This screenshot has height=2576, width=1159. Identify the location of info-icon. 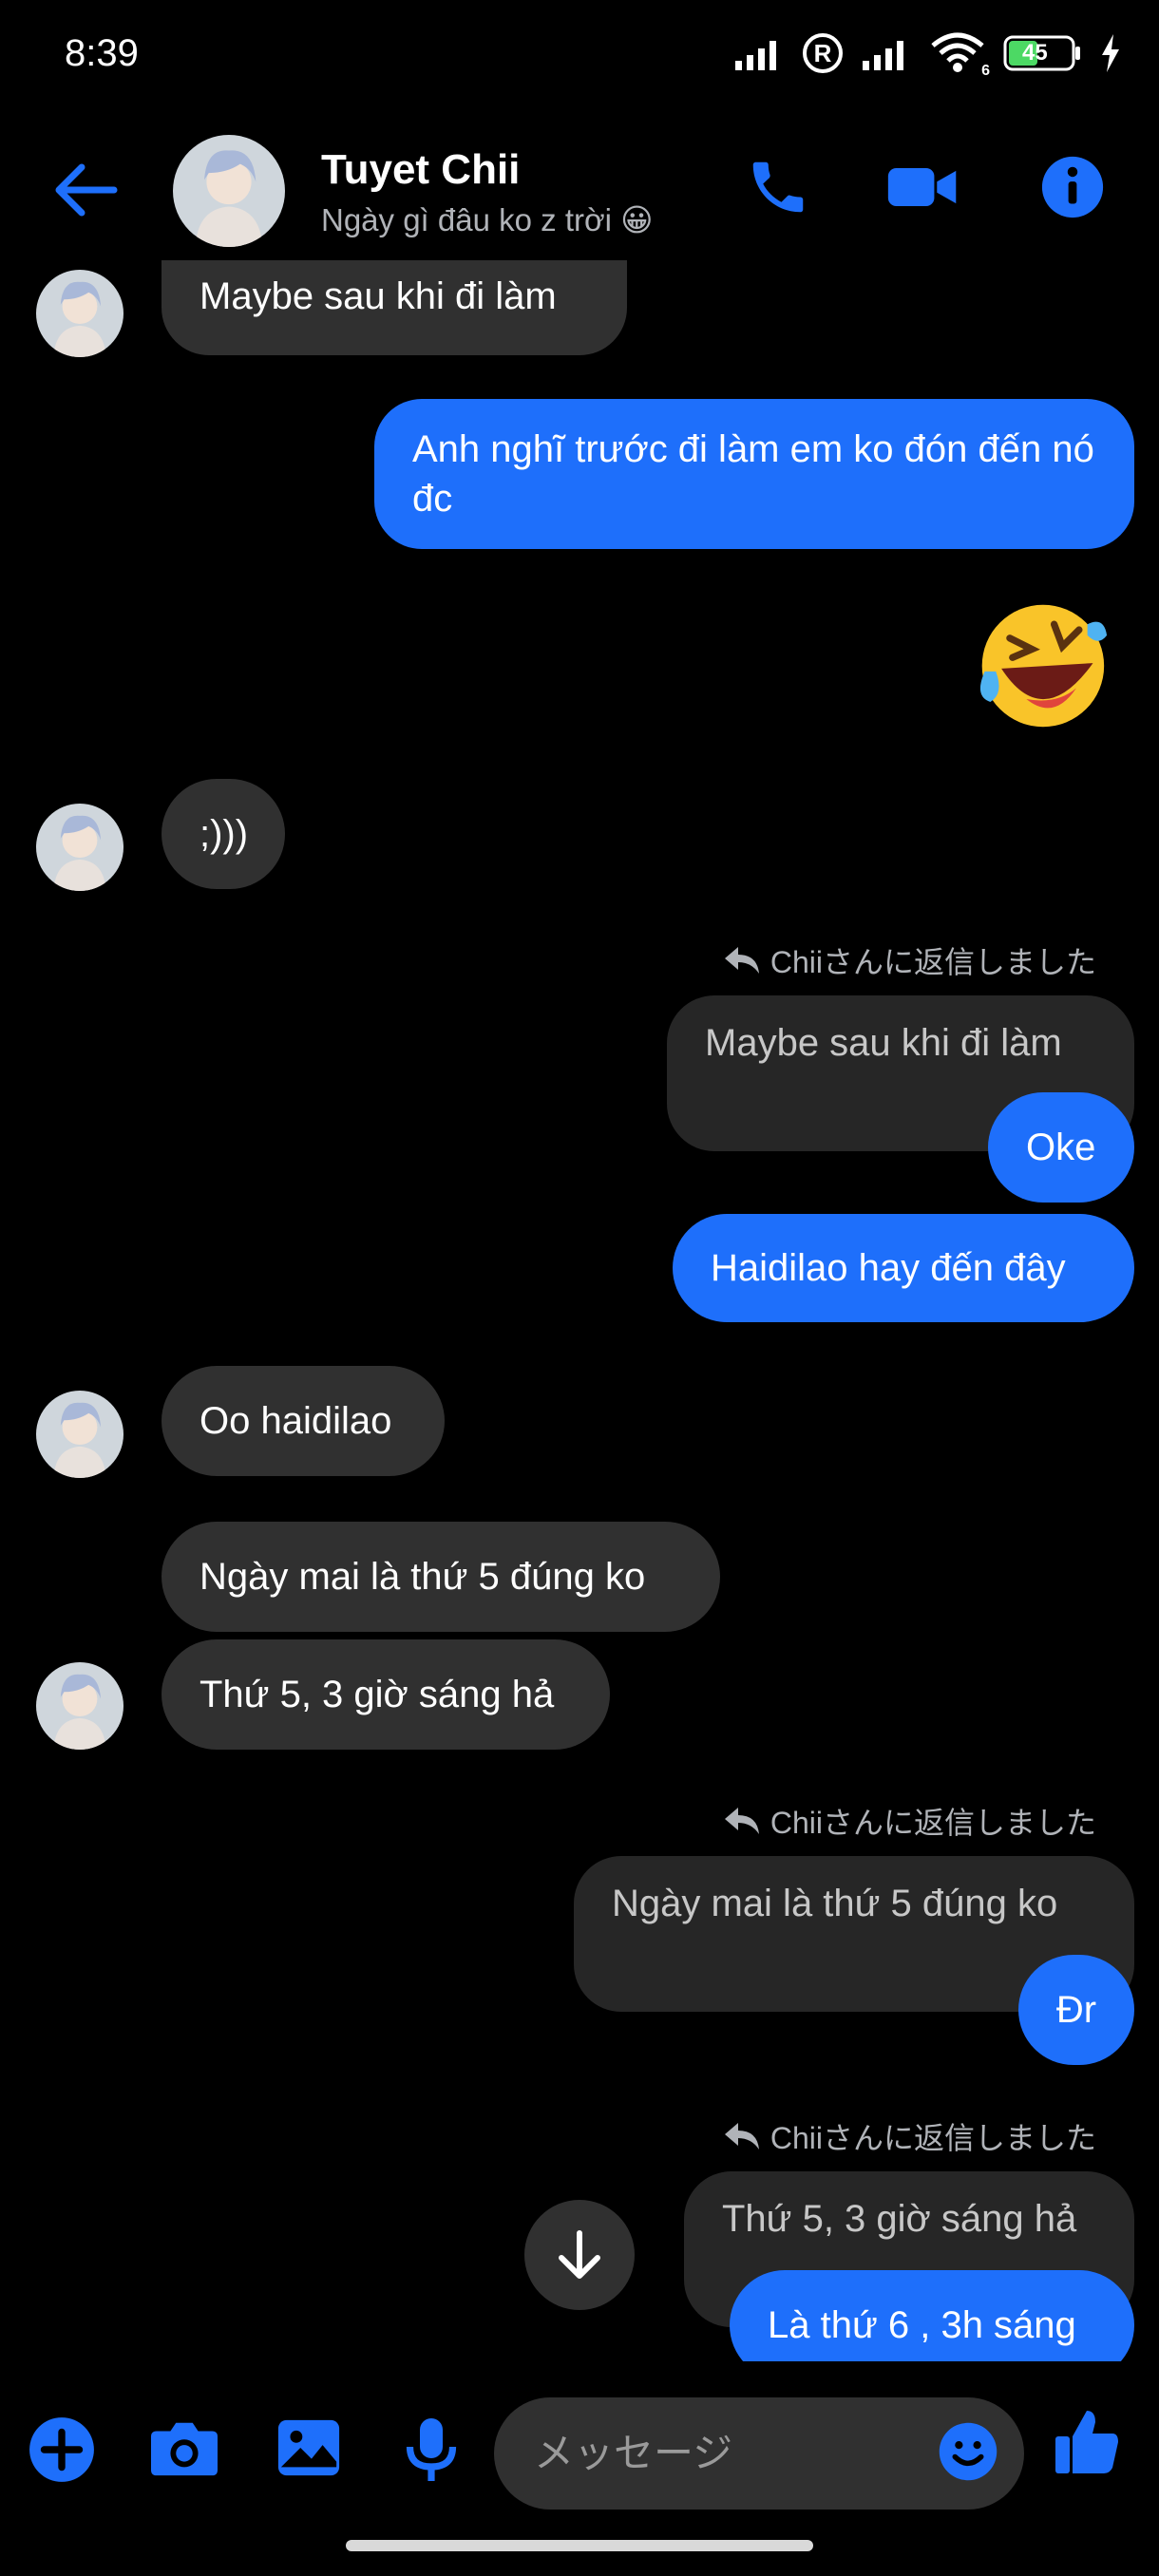
(1072, 187).